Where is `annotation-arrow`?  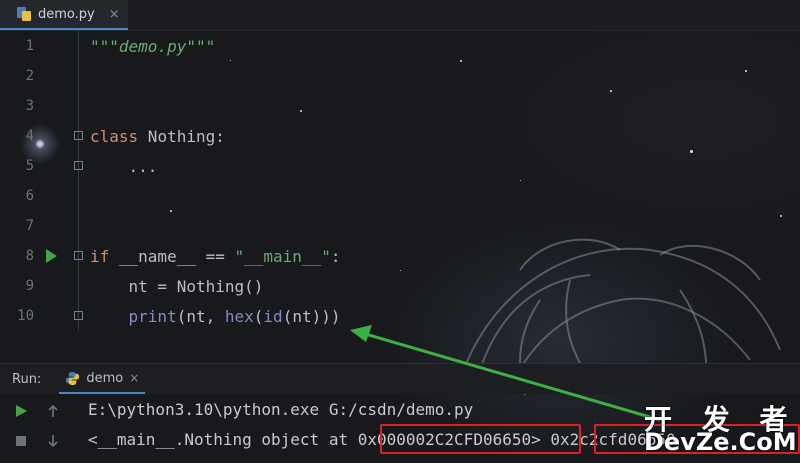
annotation-arrow is located at coordinates (505, 373).